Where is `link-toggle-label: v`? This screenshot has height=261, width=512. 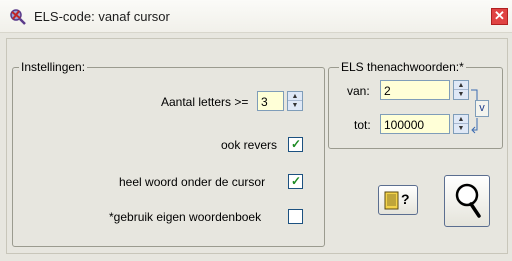 link-toggle-label: v is located at coordinates (482, 108).